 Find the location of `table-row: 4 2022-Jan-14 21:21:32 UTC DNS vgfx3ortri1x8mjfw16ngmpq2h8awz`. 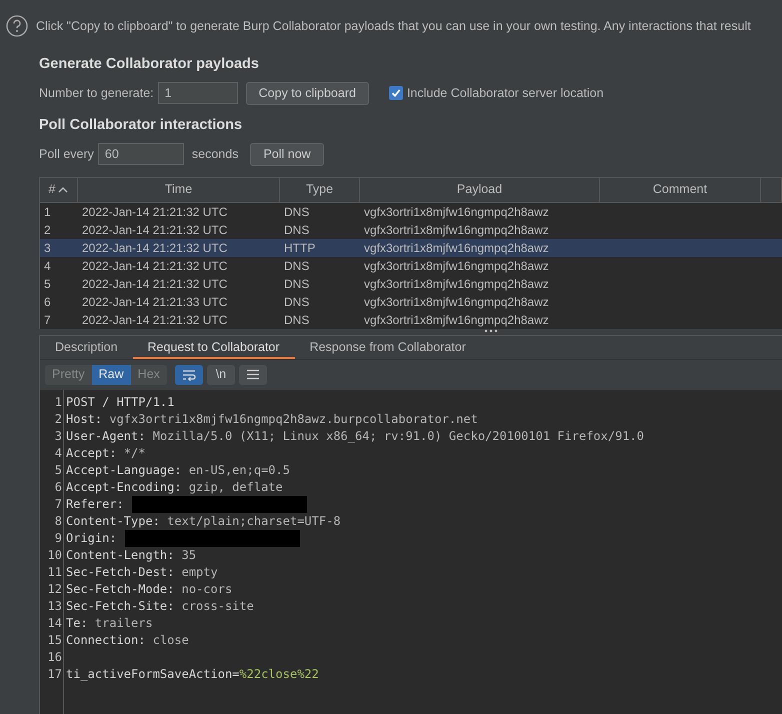

table-row: 4 2022-Jan-14 21:21:32 UTC DNS vgfx3ortri1x8mjfw16ngmpq2h8awz is located at coordinates (411, 265).